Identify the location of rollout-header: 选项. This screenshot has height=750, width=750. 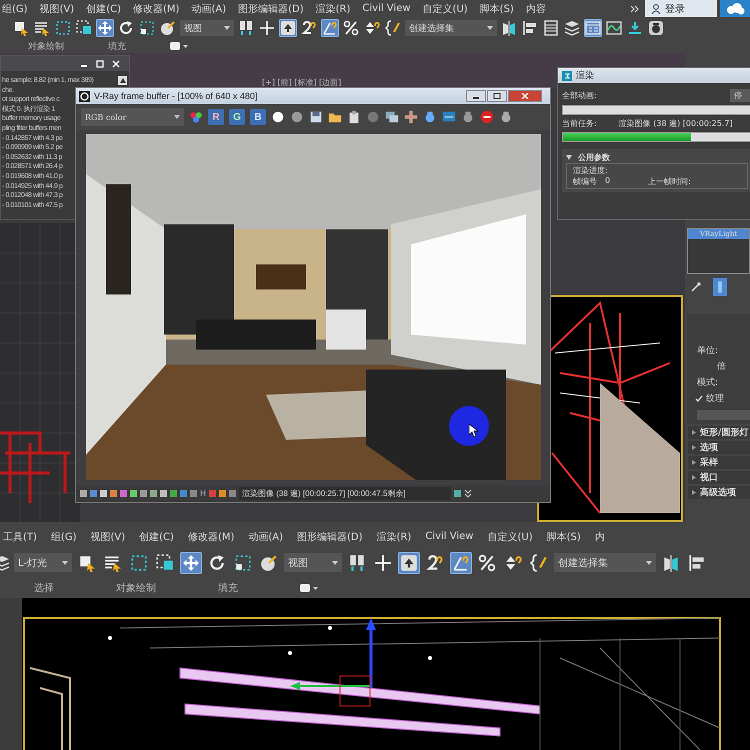
(719, 447).